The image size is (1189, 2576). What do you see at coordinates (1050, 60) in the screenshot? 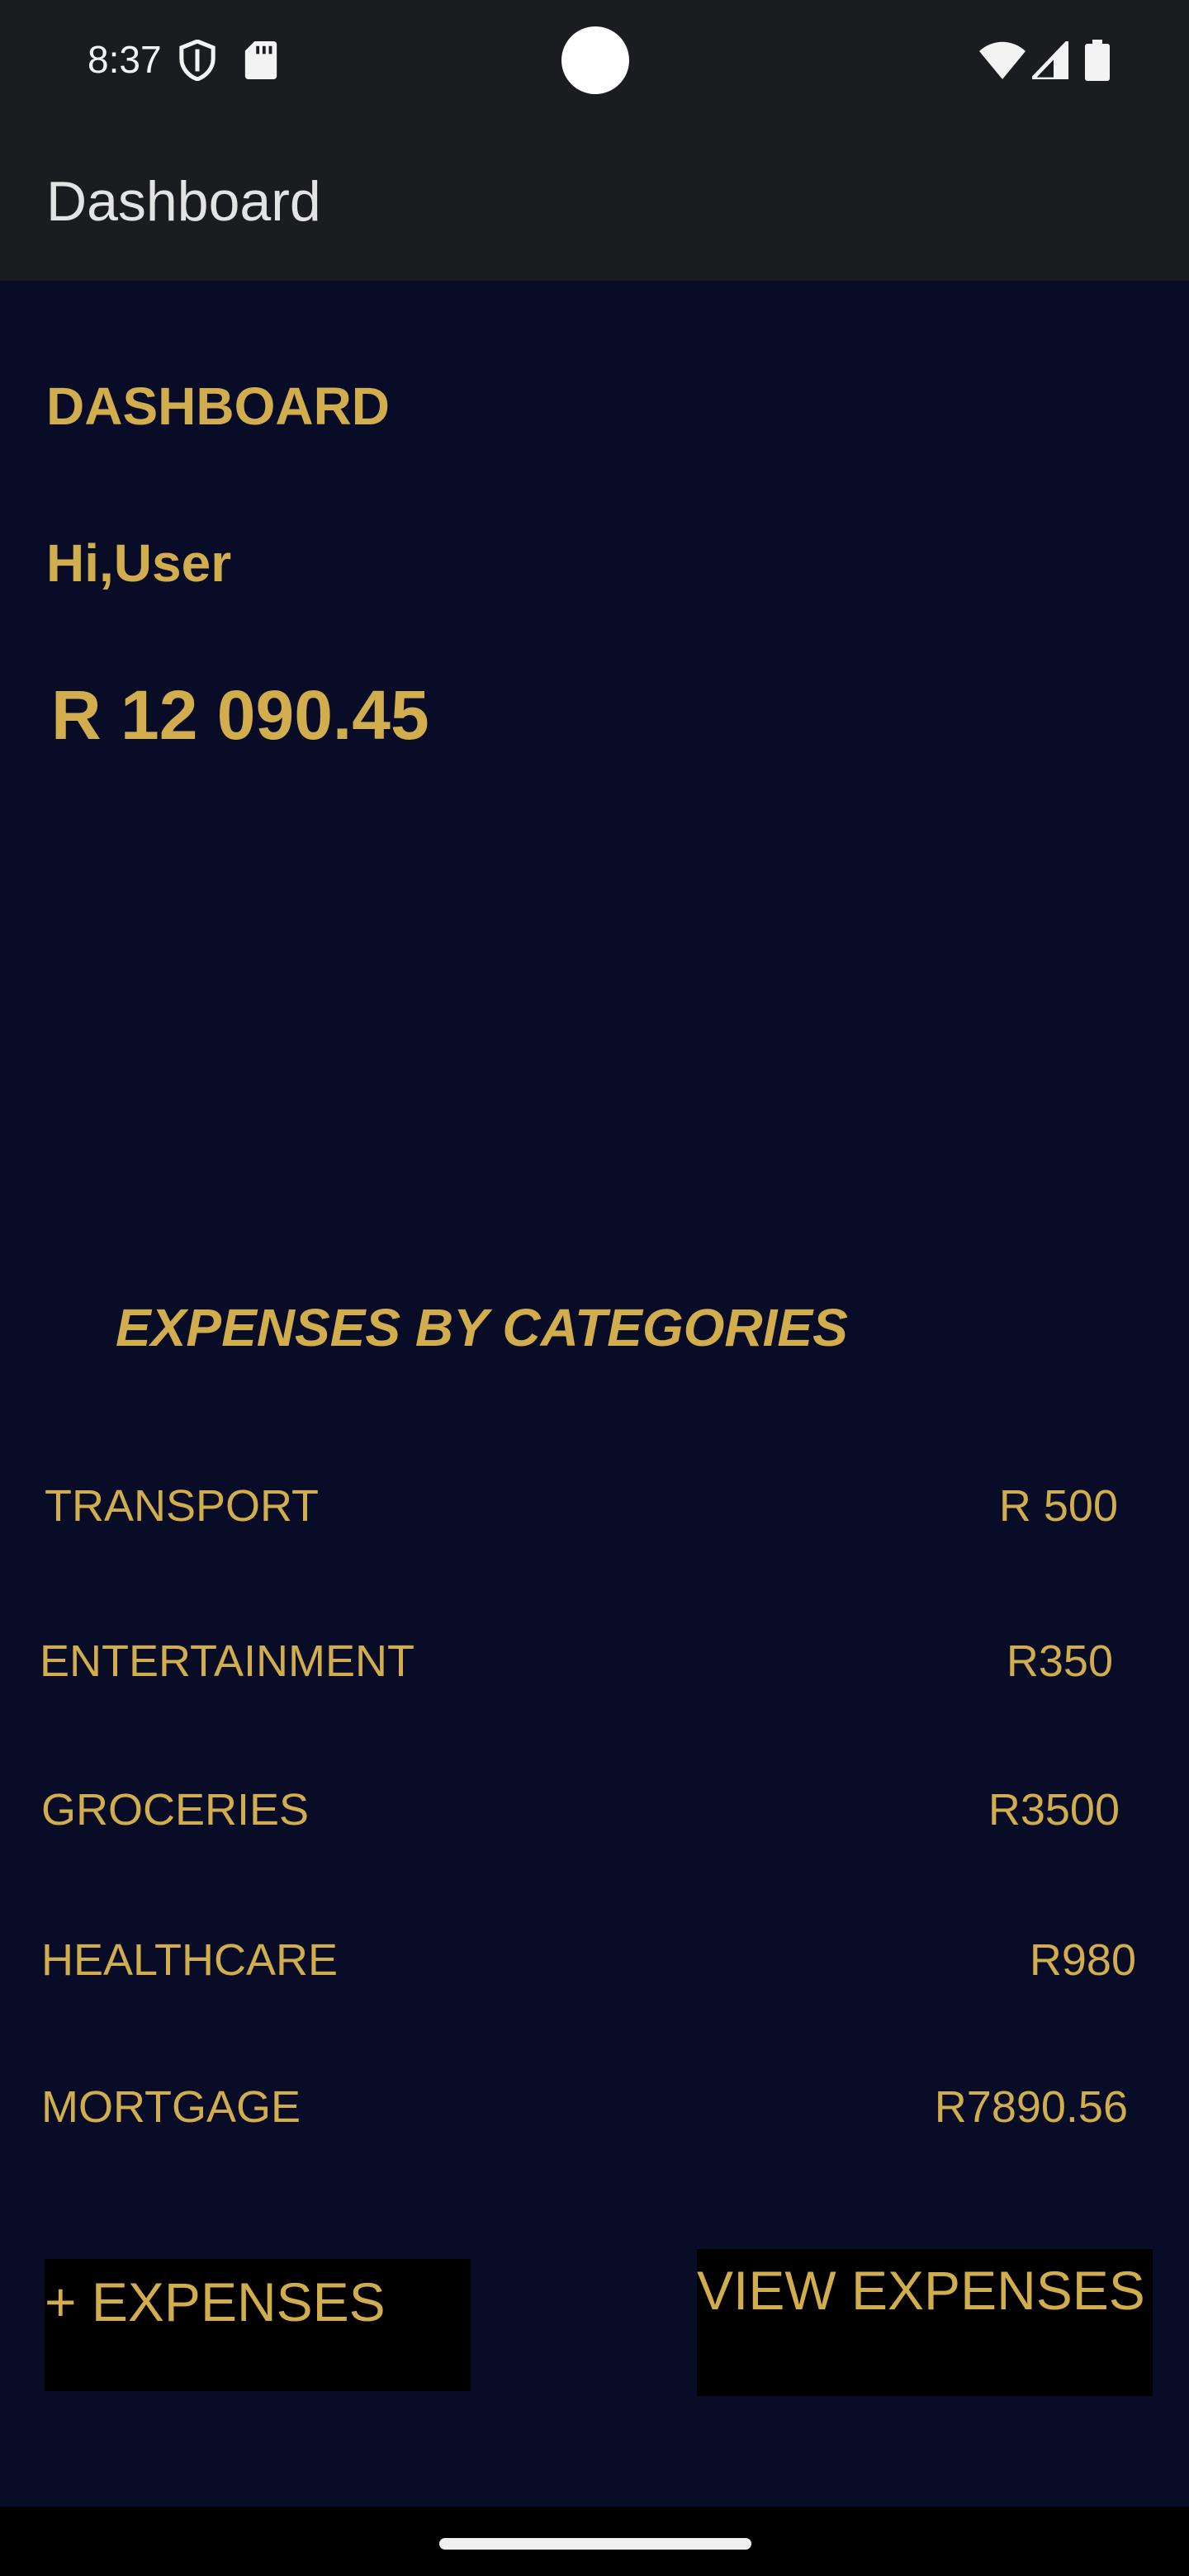
I see `signal-icon` at bounding box center [1050, 60].